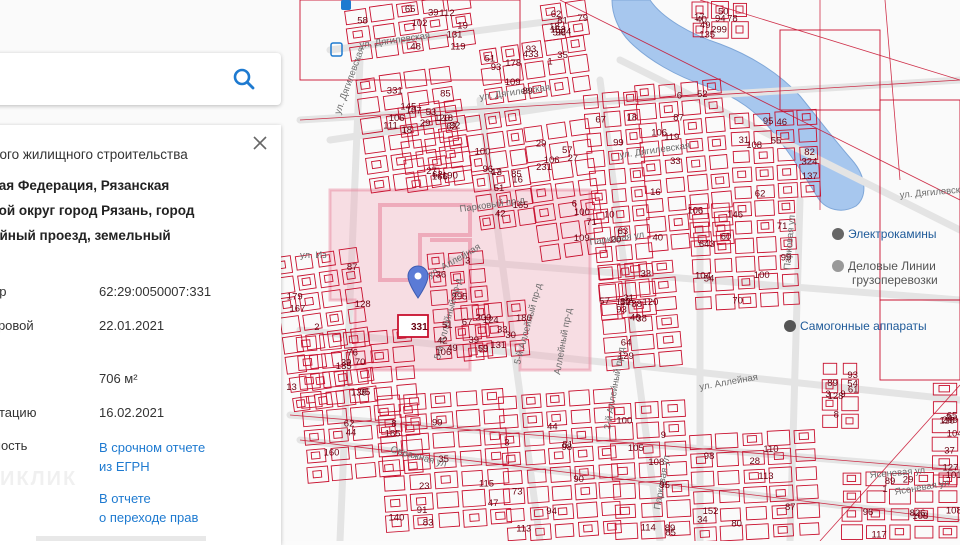 The width and height of the screenshot is (960, 545). Describe the element at coordinates (737, 301) in the screenshot. I see `parcel-label: 70` at that location.